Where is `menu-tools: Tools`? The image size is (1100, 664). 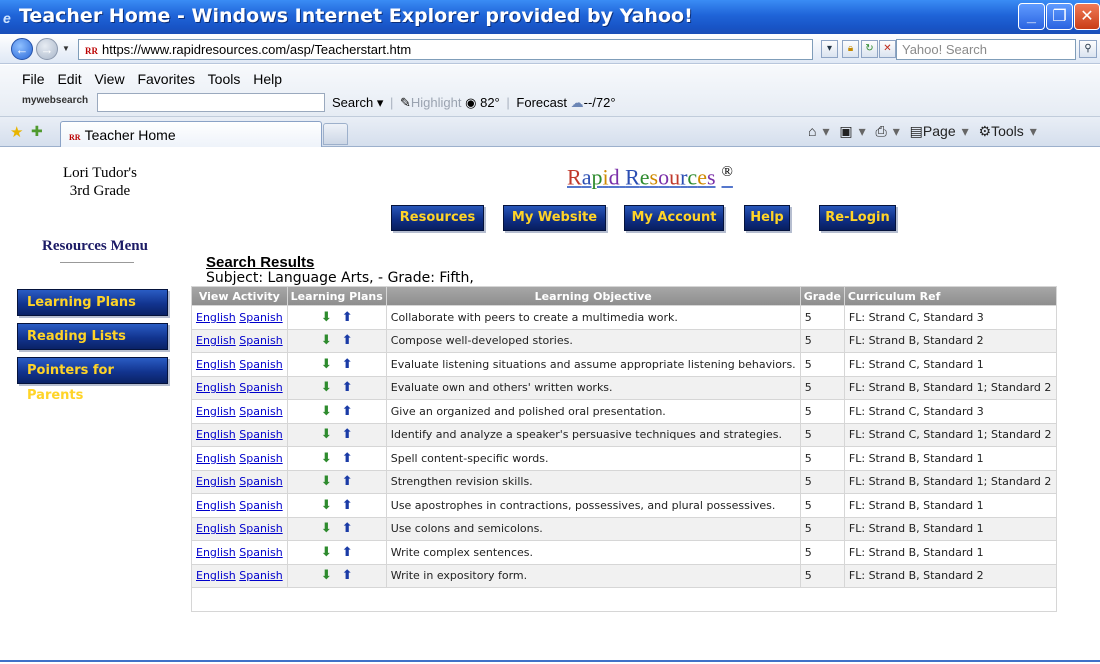
menu-tools: Tools is located at coordinates (224, 79).